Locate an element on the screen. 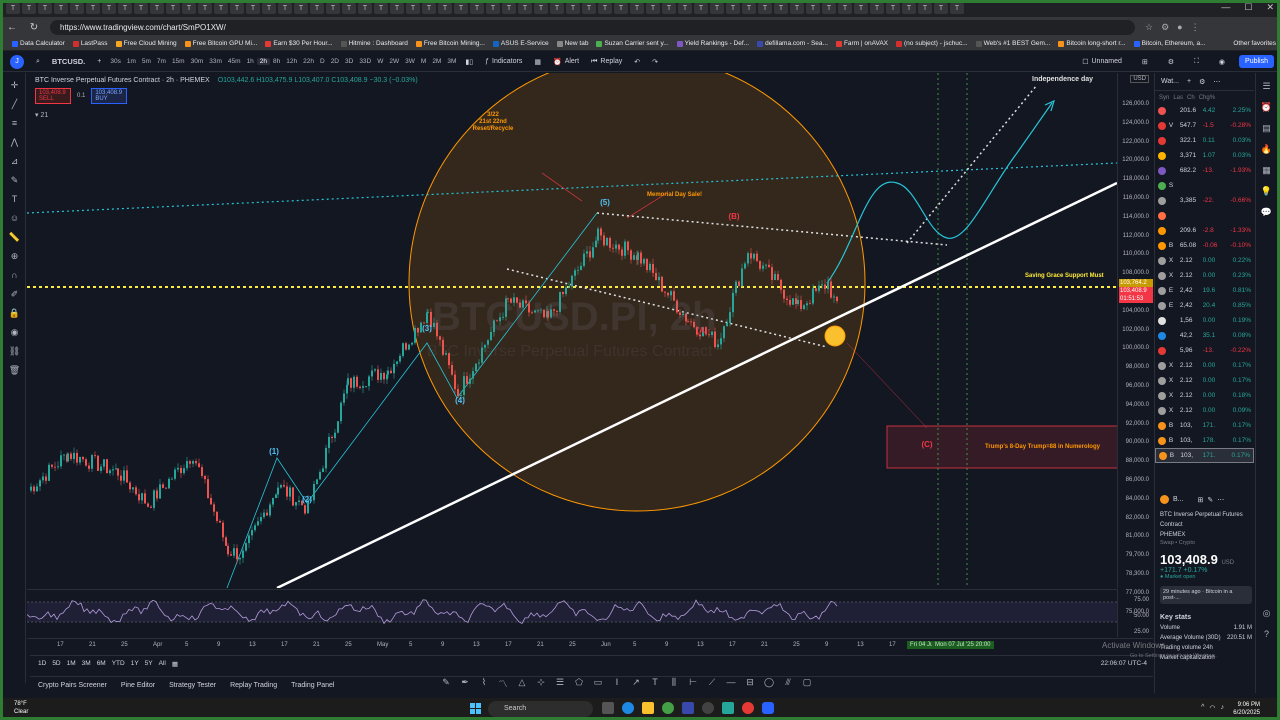  menu-icon: ⋮ is located at coordinates (1195, 27).